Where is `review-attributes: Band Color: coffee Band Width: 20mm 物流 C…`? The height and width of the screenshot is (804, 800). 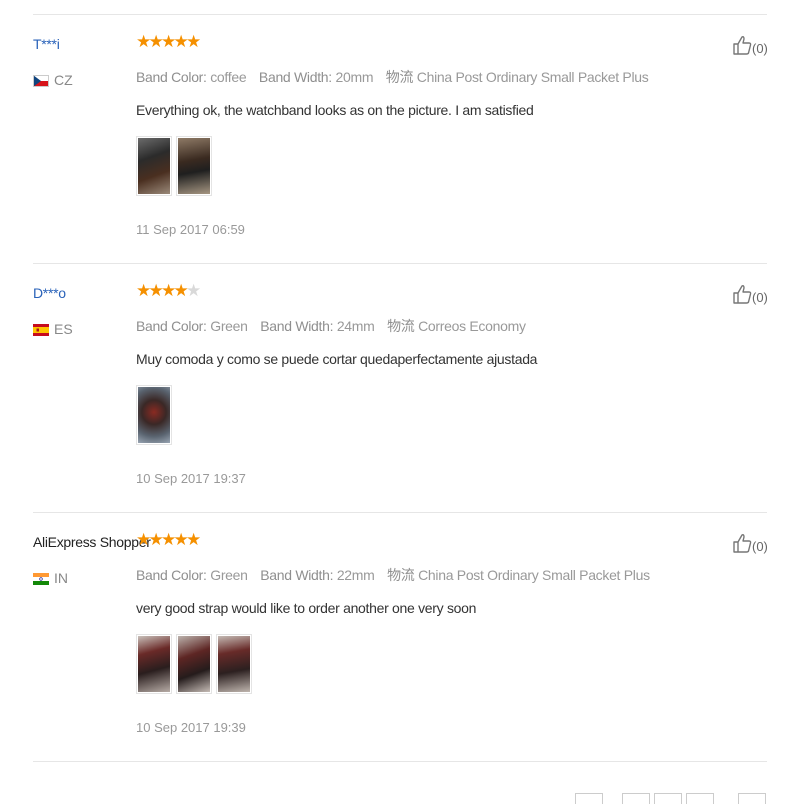
review-attributes: Band Color: coffee Band Width: 20mm 物流 C… is located at coordinates (396, 77).